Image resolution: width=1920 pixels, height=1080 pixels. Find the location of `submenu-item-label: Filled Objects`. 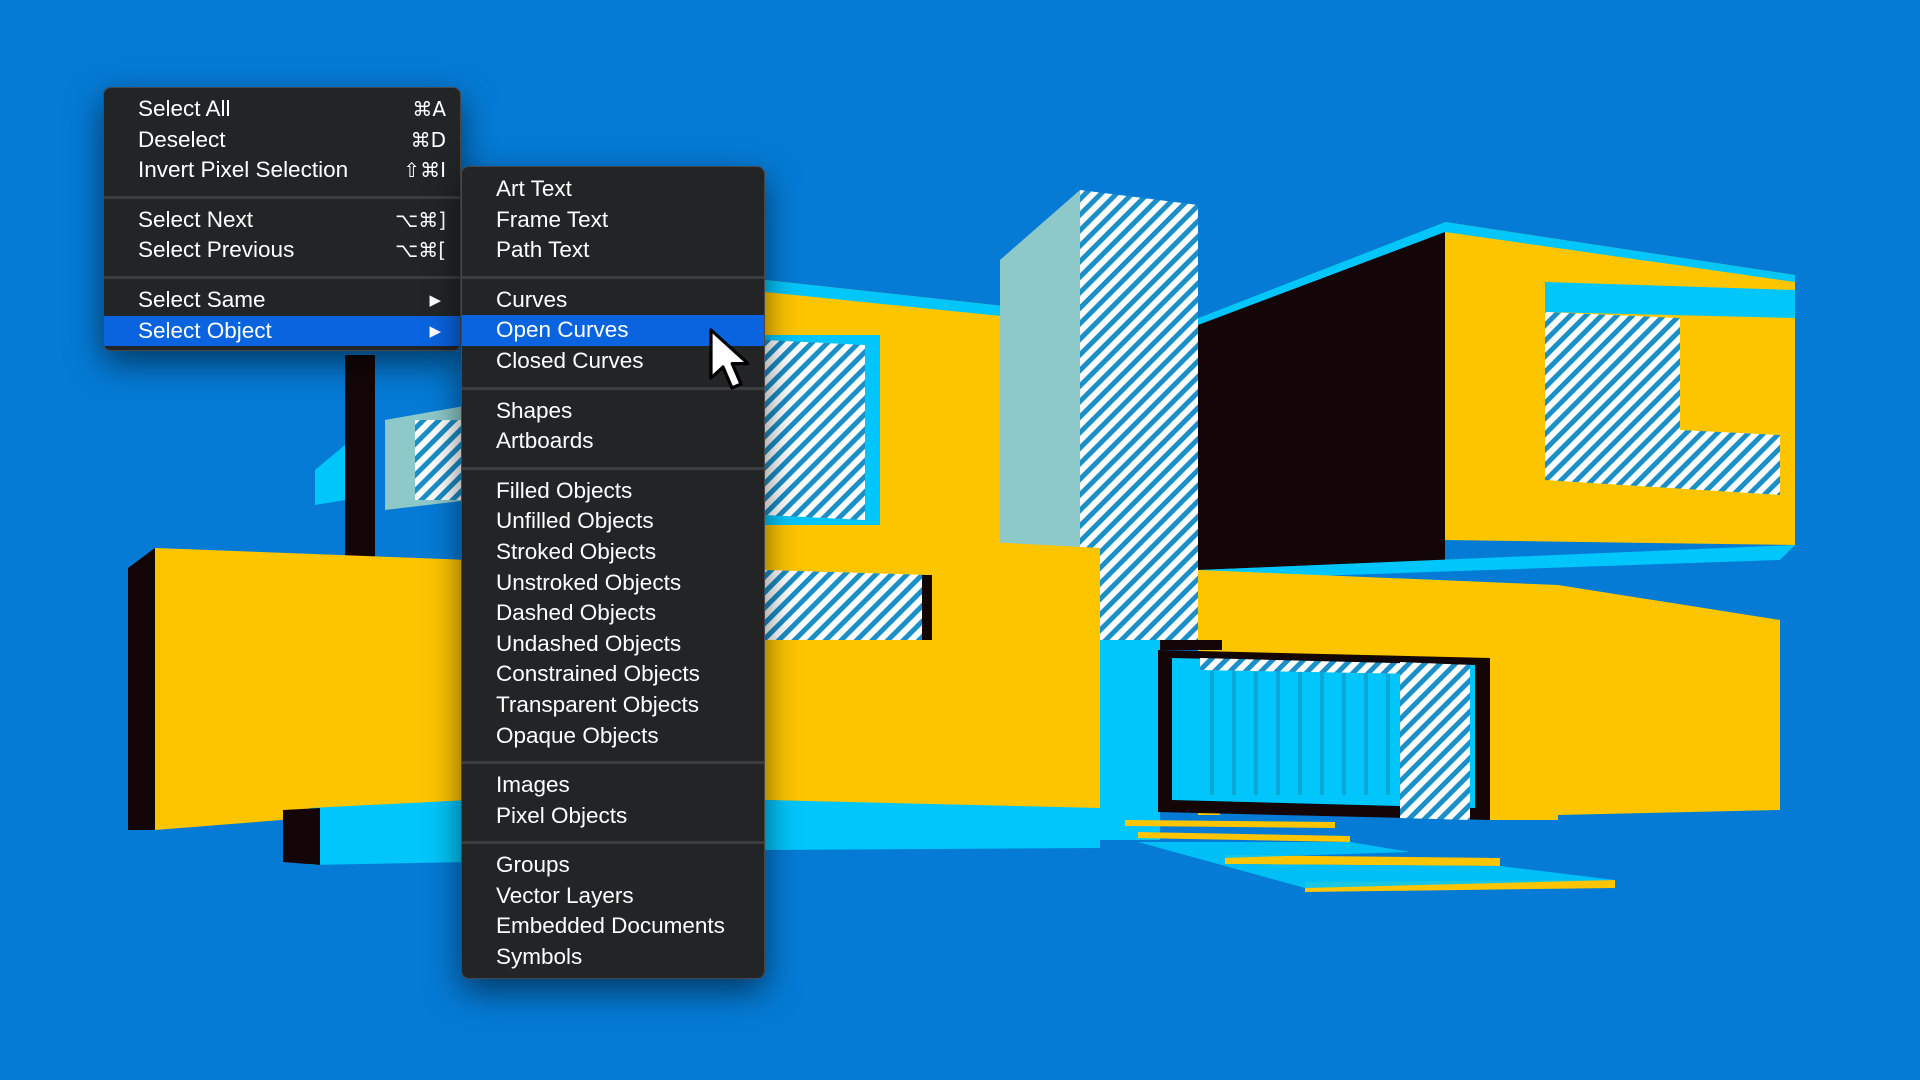

submenu-item-label: Filled Objects is located at coordinates (564, 490).